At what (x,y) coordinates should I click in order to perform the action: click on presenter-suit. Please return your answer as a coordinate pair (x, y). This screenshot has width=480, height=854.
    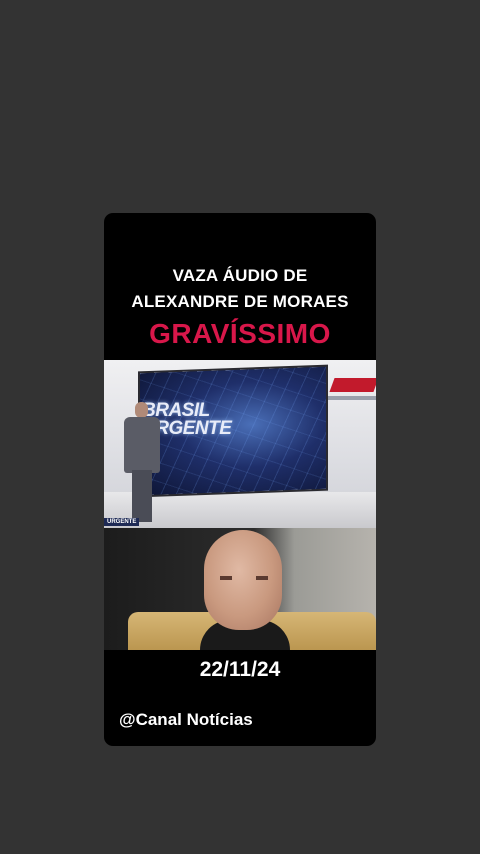
    Looking at the image, I should click on (142, 445).